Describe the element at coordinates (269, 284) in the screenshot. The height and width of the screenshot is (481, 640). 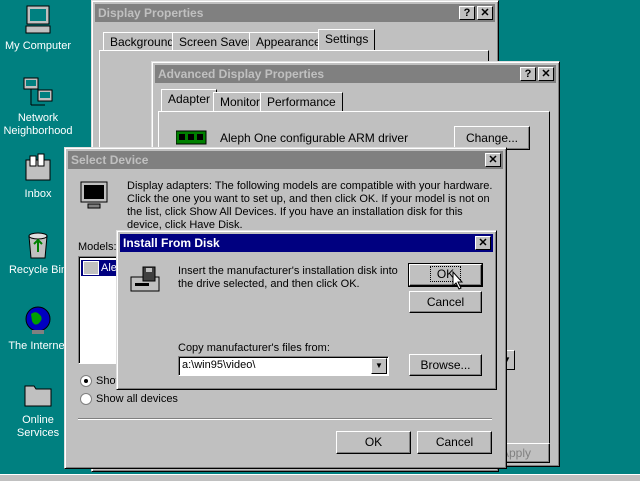
I see `message-line-2: the drive selected, and then click OK.` at that location.